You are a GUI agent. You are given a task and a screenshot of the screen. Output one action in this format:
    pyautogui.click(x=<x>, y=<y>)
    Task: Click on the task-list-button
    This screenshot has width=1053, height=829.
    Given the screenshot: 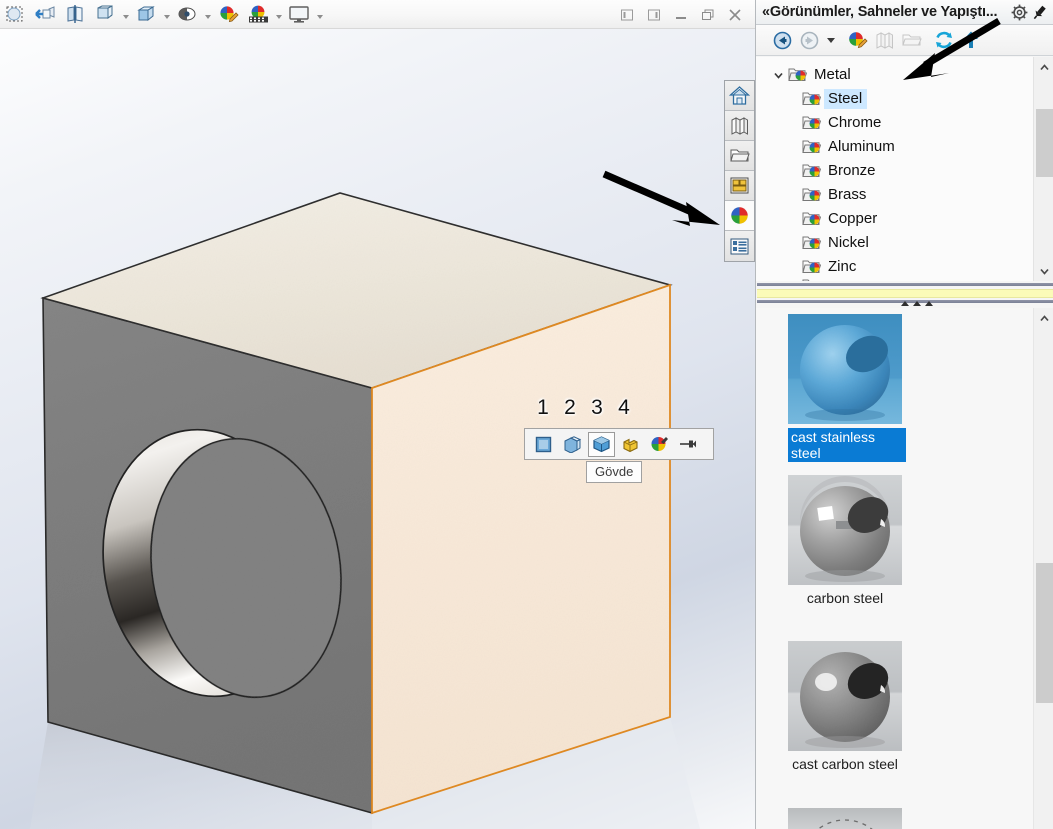 What is the action you would take?
    pyautogui.click(x=739, y=246)
    